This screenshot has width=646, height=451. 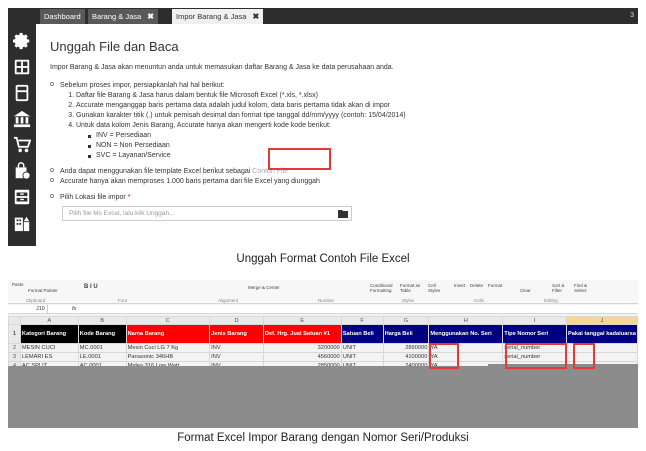 I want to click on tab-dashboard: Dashboard, so click(x=62, y=16).